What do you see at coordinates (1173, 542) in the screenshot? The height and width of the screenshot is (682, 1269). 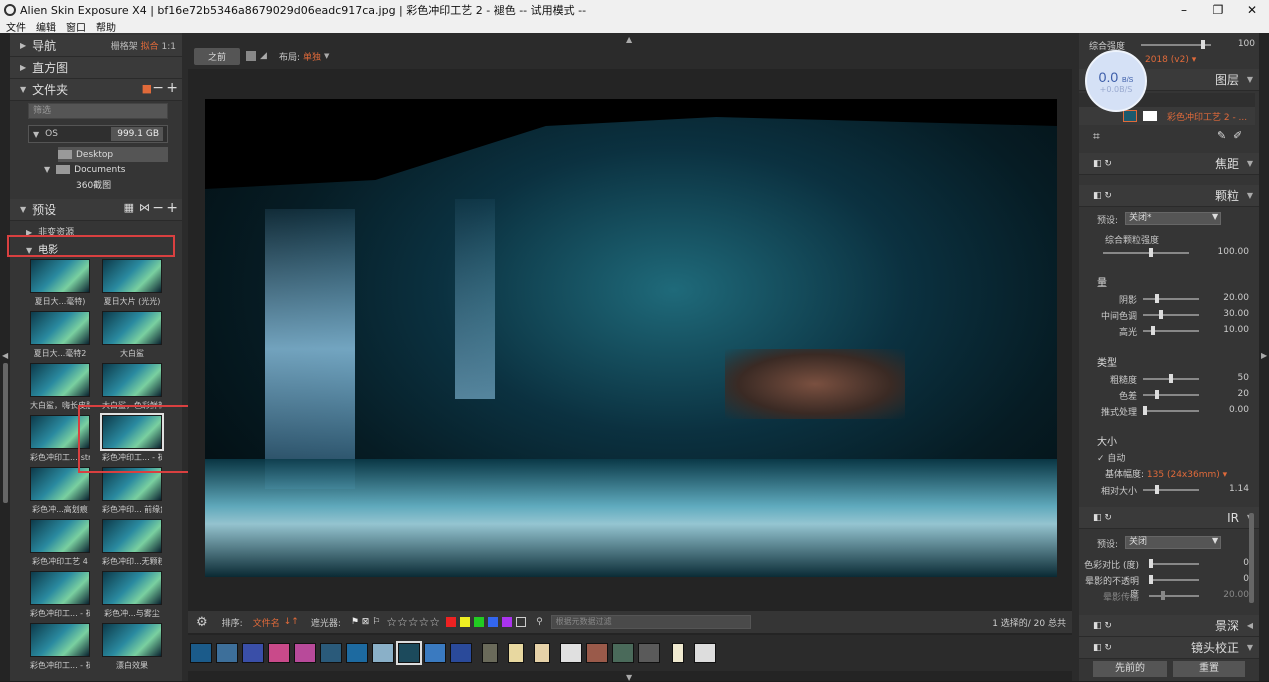 I see `ir-preset-select: 关闭` at bounding box center [1173, 542].